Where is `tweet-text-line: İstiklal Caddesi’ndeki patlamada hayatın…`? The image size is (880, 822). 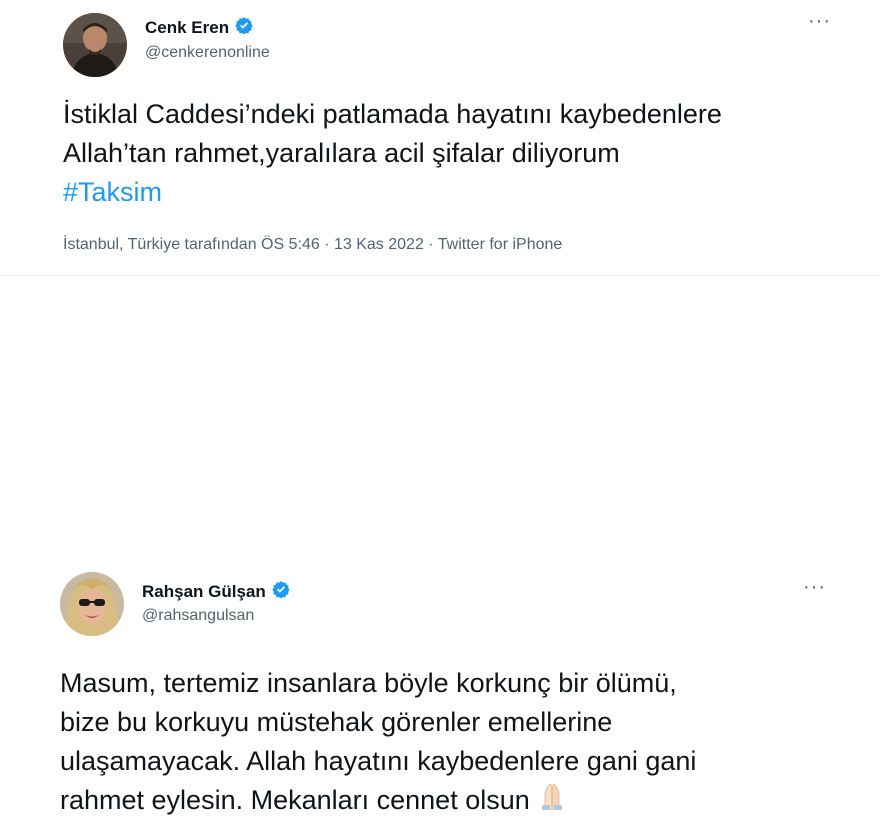
tweet-text-line: İstiklal Caddesi’ndeki patlamada hayatın… is located at coordinates (392, 114).